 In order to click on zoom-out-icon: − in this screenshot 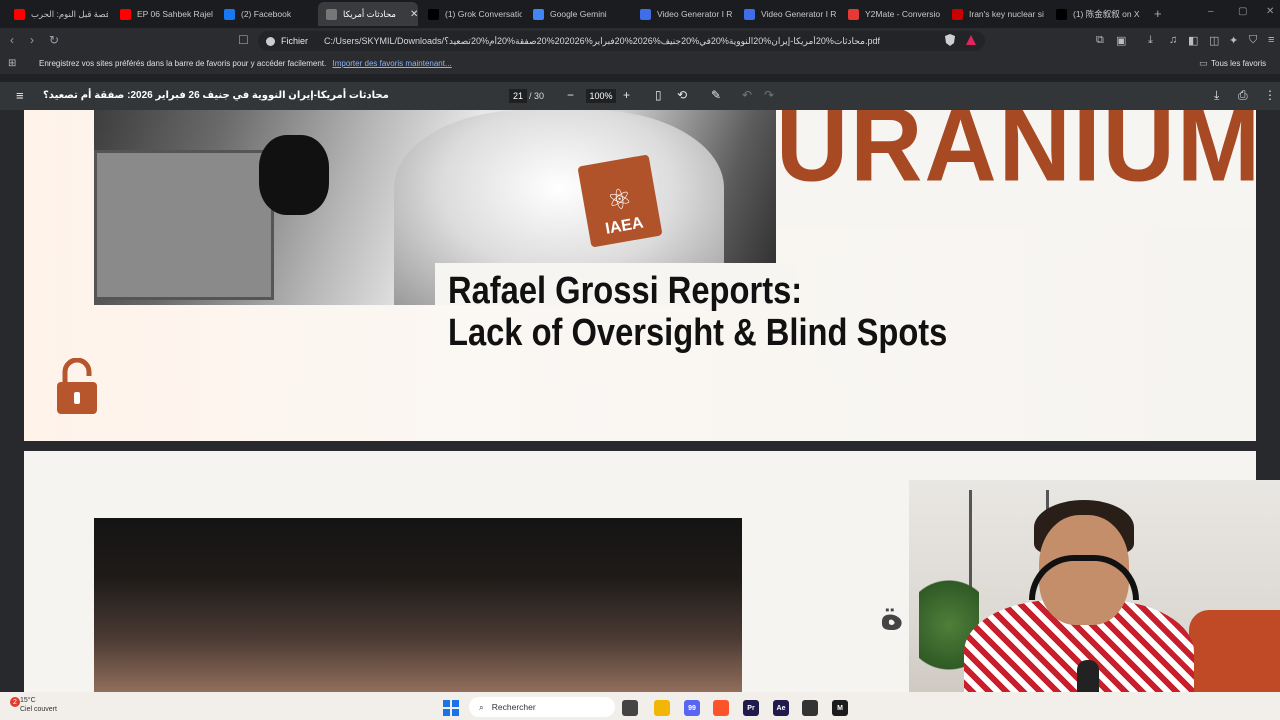, I will do `click(570, 95)`.